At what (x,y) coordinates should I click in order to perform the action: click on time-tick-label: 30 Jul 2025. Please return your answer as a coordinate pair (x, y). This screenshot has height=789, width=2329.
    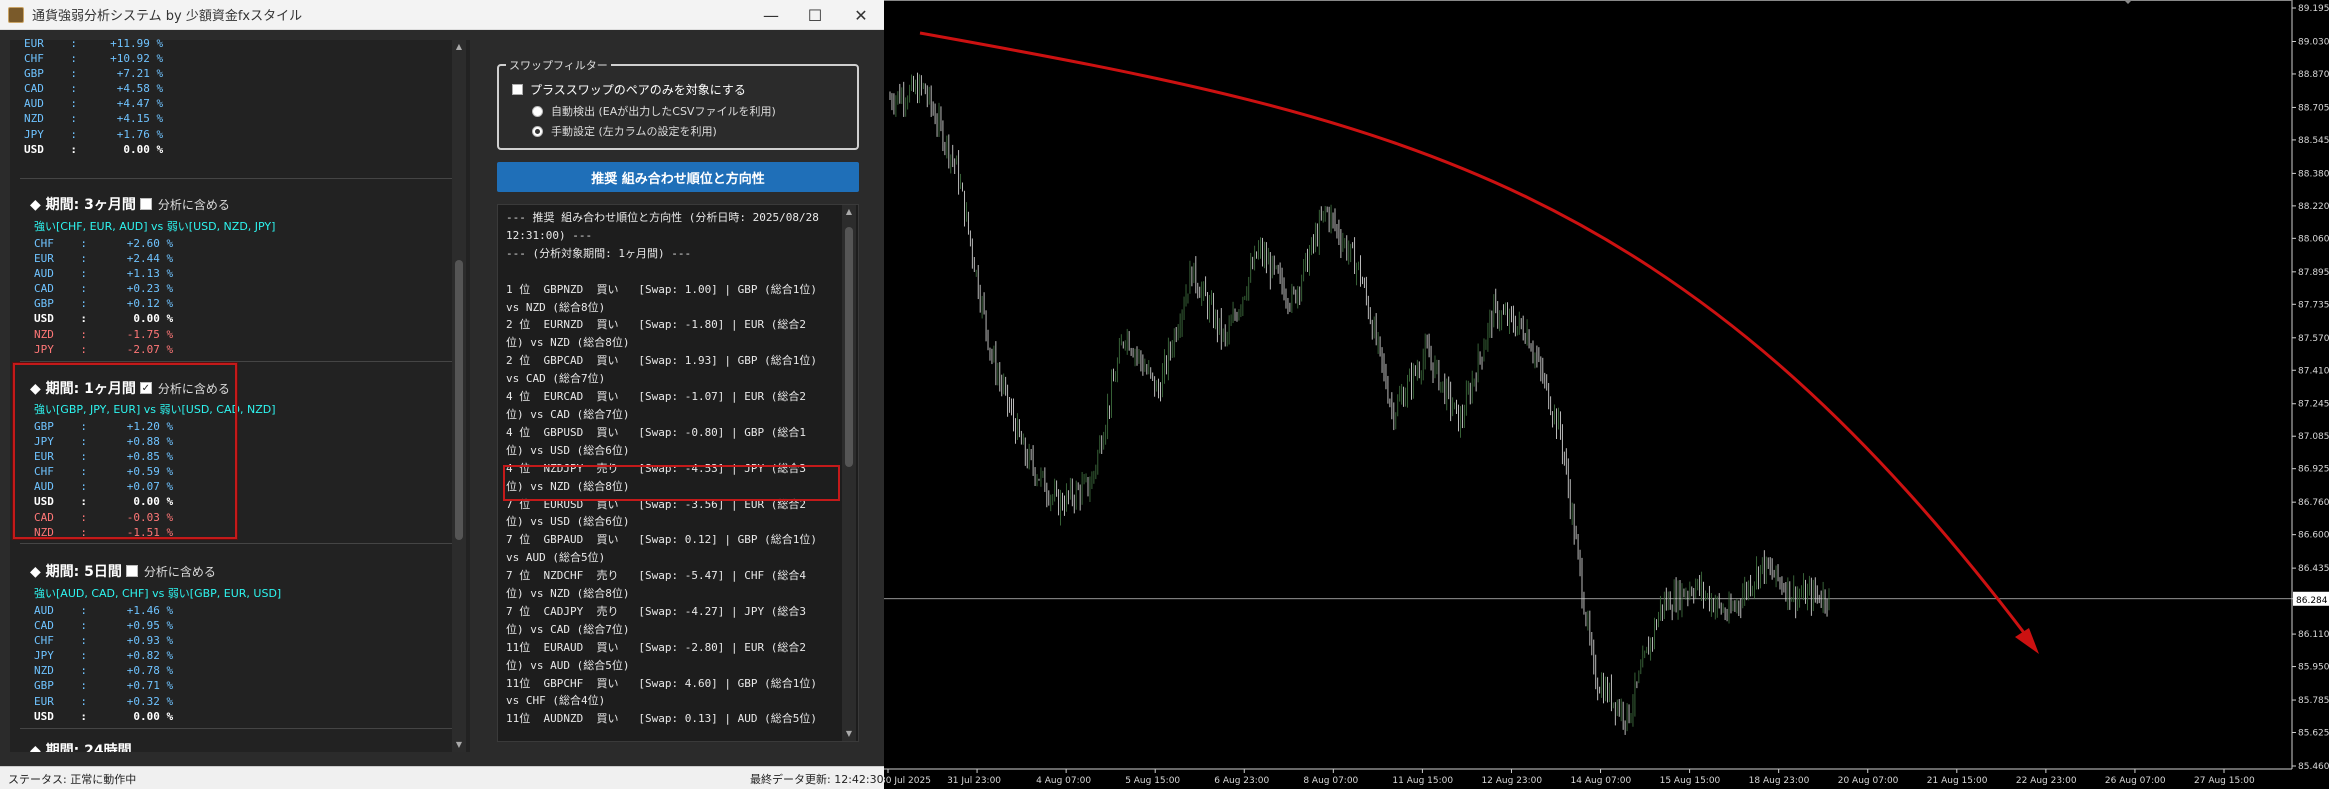
    Looking at the image, I should click on (907, 781).